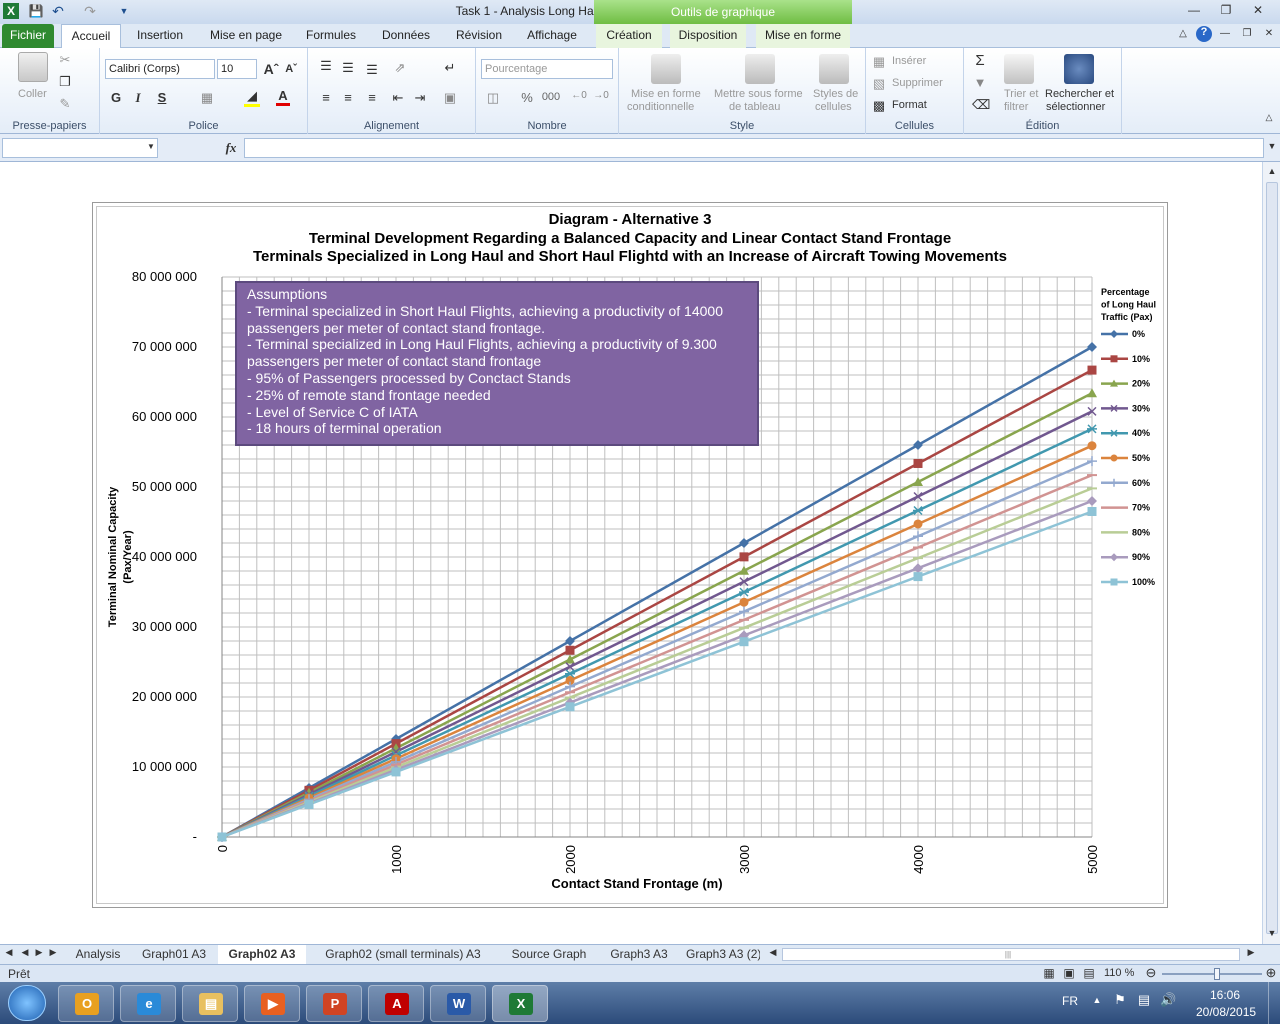  I want to click on zoom-in-icon: ⊕, so click(1271, 973).